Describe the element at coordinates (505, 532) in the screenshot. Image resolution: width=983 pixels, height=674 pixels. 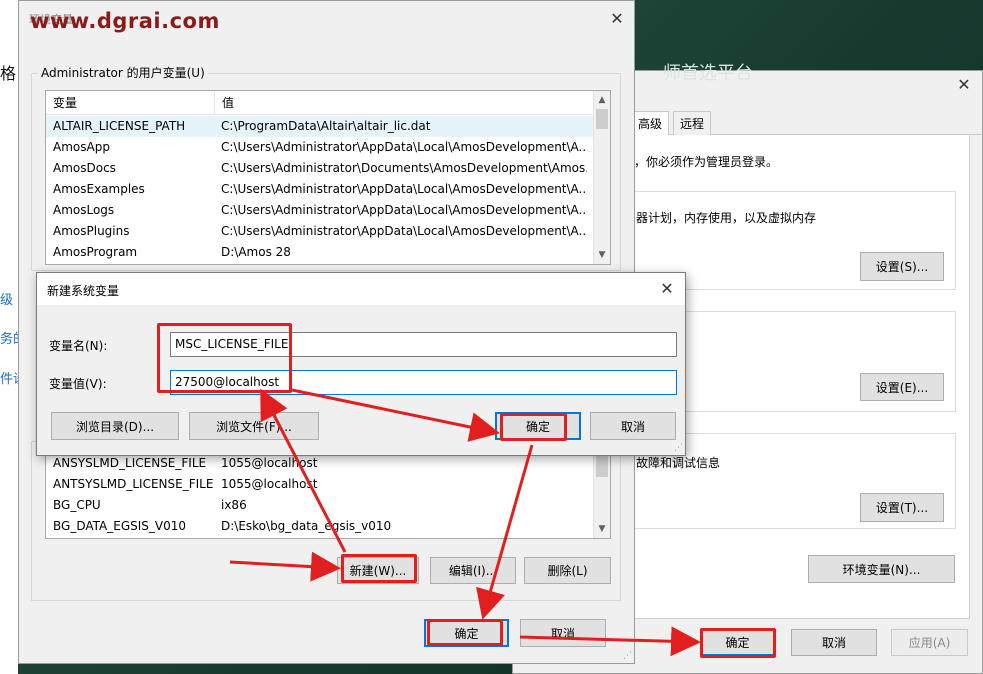
I see `arrow-to-envvars-ok` at that location.